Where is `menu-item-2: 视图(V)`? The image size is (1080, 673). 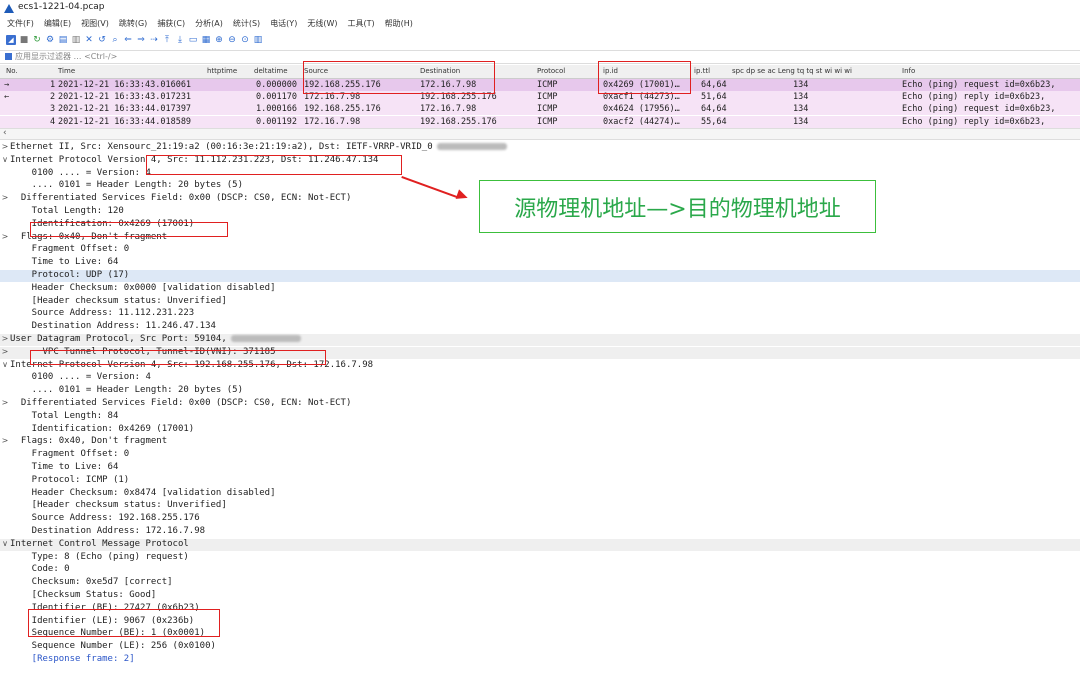
menu-item-2: 视图(V) is located at coordinates (95, 24).